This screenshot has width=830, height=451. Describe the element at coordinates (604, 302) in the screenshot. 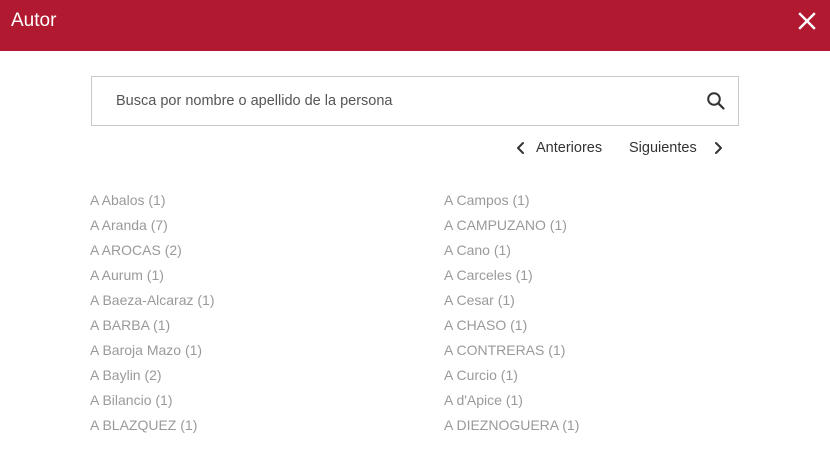

I see `author-item: A Cesar (1)` at that location.